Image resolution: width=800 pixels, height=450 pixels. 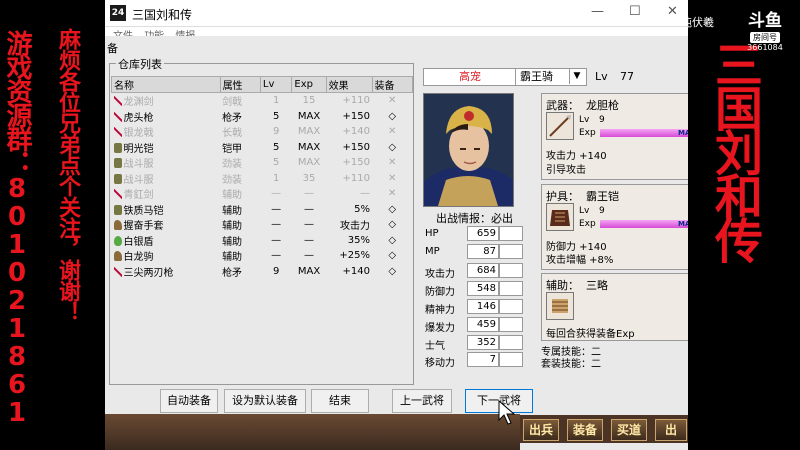 What do you see at coordinates (262, 272) in the screenshot?
I see `table-row: 三尖两刃枪 枪矛 9 MAX +140 ◇` at bounding box center [262, 272].